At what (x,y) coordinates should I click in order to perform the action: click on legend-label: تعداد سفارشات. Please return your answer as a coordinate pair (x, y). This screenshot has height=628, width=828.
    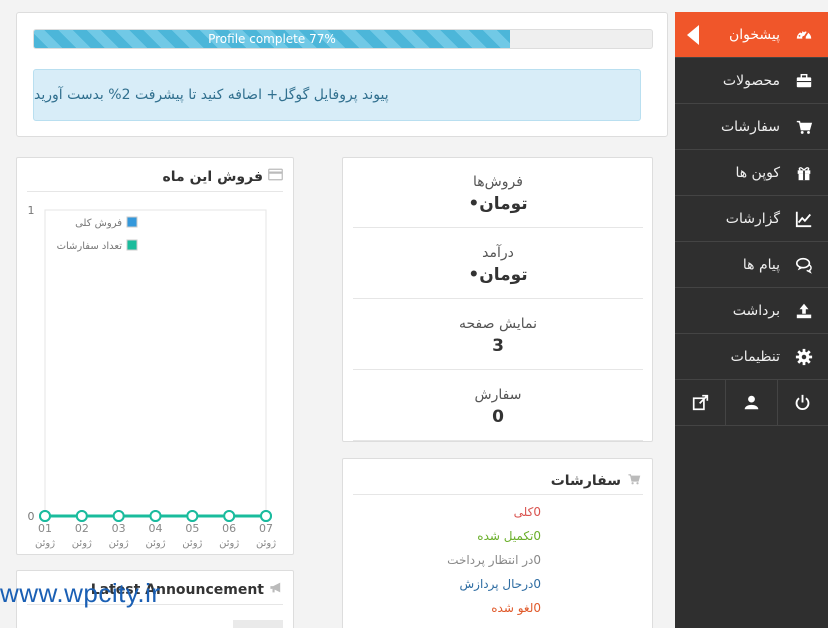
    Looking at the image, I should click on (90, 246).